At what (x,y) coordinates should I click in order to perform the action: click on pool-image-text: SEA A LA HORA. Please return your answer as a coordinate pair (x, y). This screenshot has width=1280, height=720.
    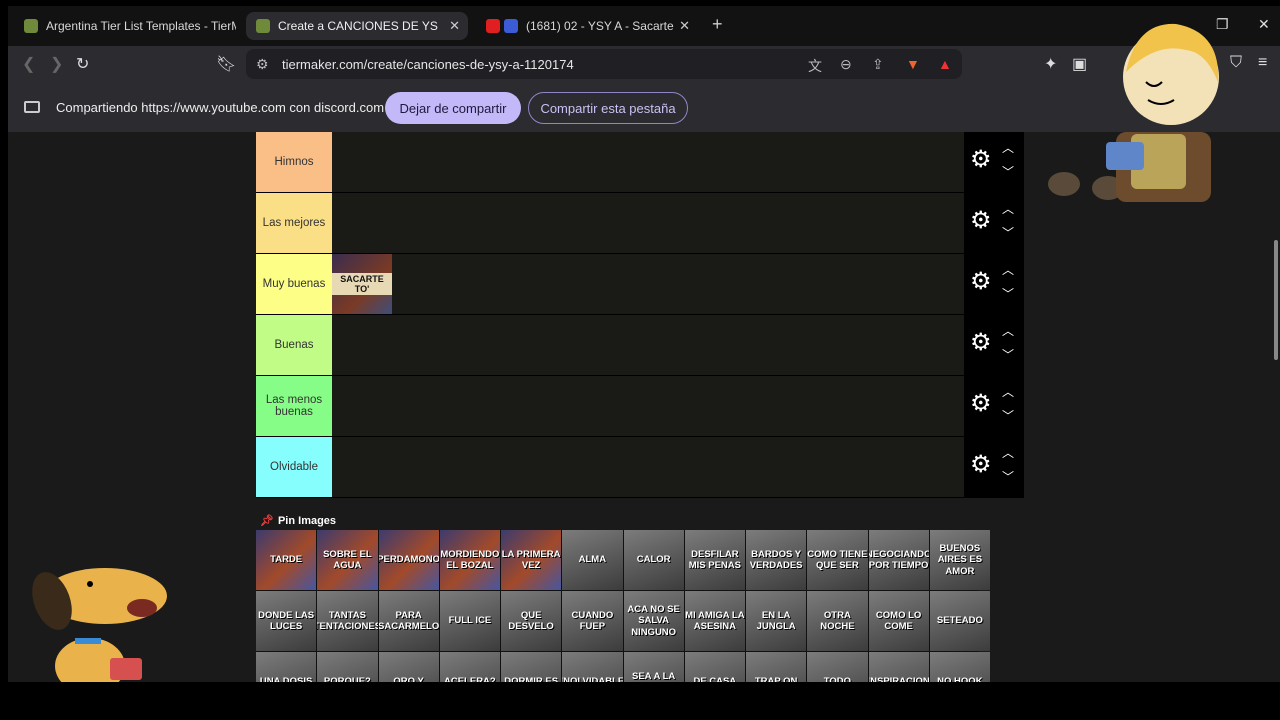
    Looking at the image, I should click on (653, 676).